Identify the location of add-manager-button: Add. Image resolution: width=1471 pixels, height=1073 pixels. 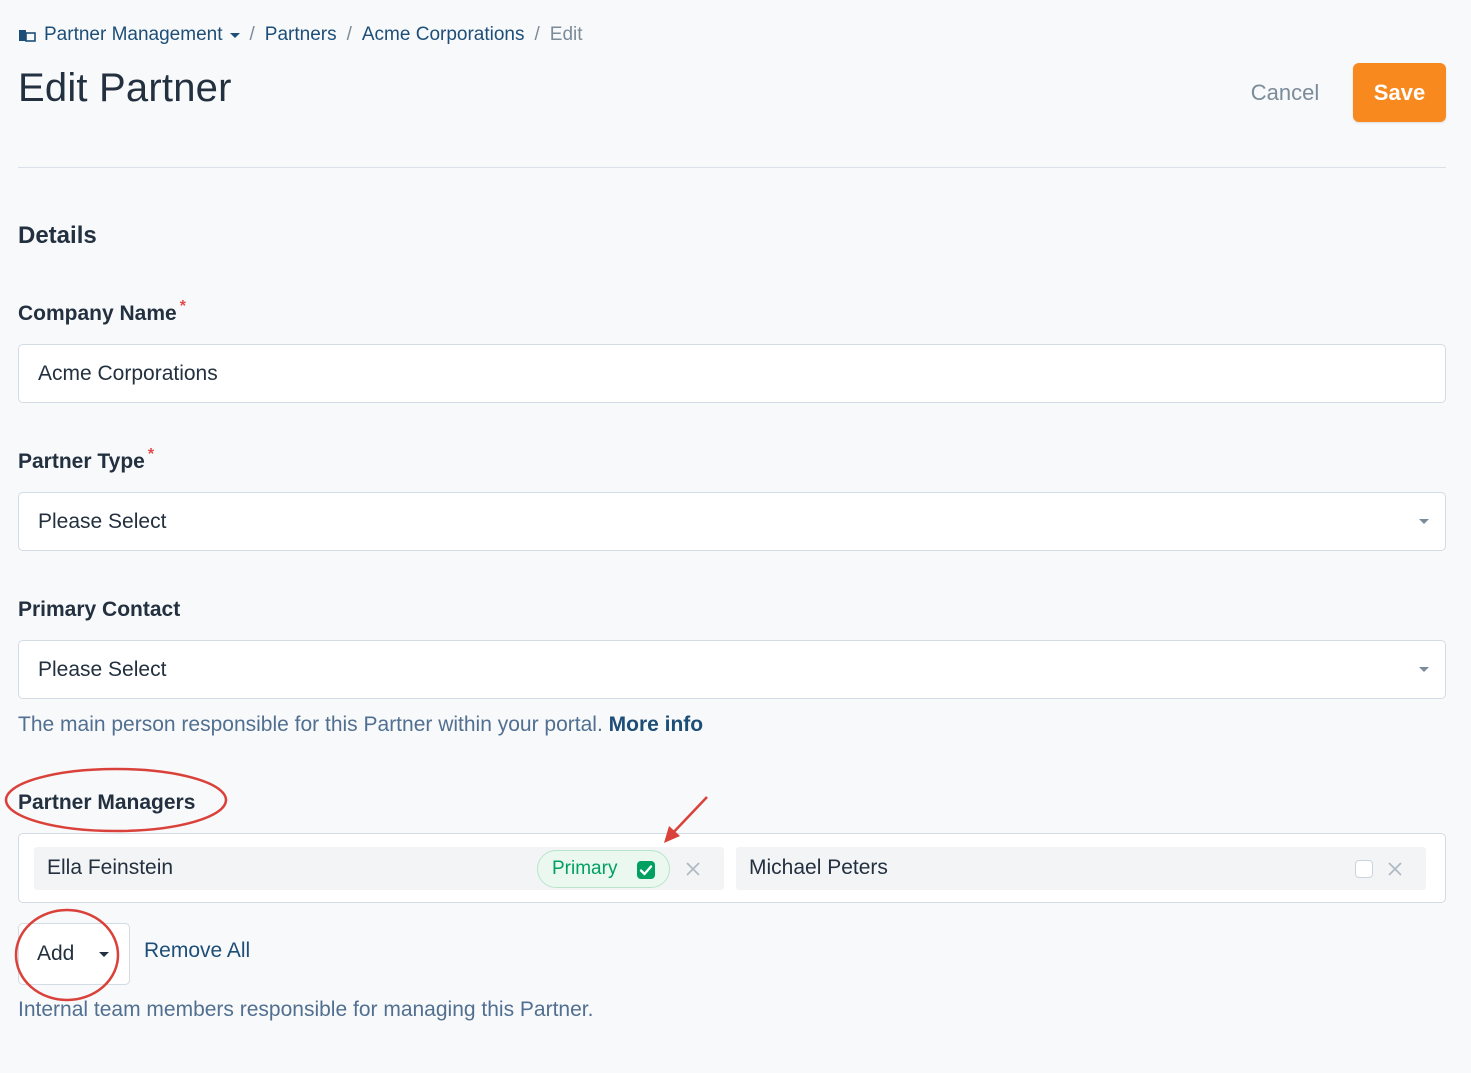
(74, 954).